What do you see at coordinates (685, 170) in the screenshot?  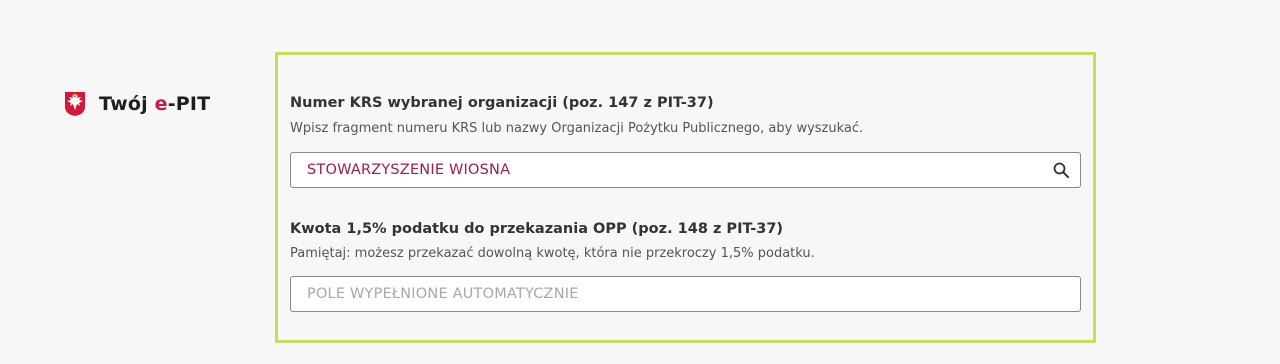 I see `krs-search-input: STOWARZYSZENIE WIOSNA` at bounding box center [685, 170].